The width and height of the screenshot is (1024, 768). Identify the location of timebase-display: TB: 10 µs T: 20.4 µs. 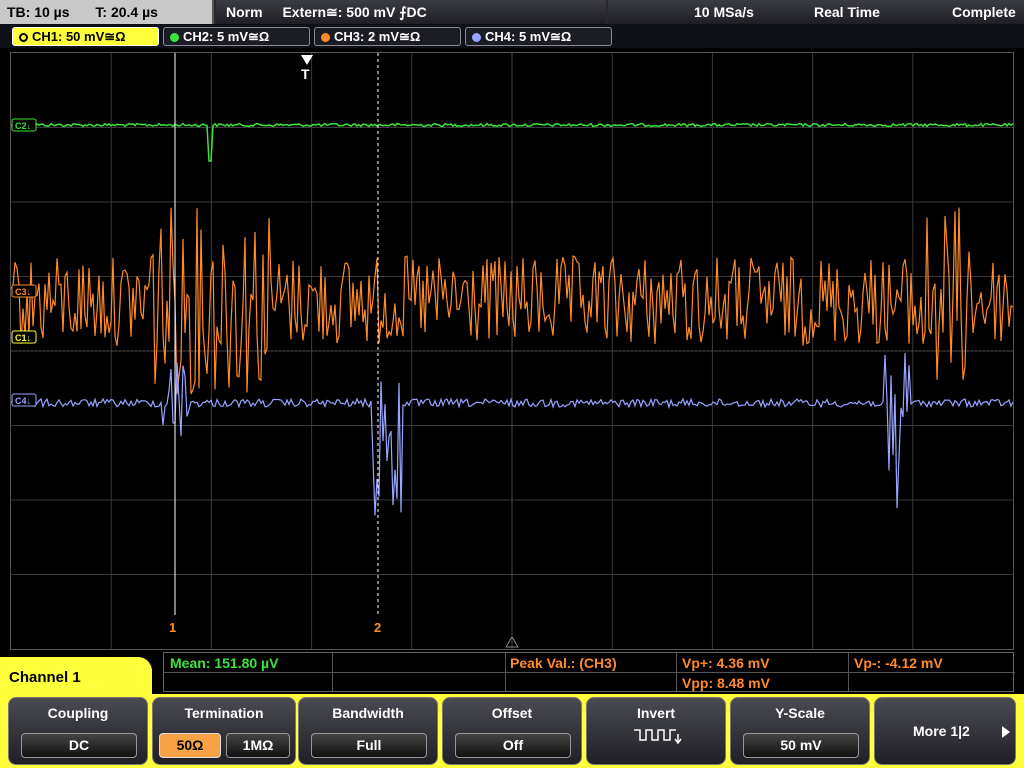
(107, 12).